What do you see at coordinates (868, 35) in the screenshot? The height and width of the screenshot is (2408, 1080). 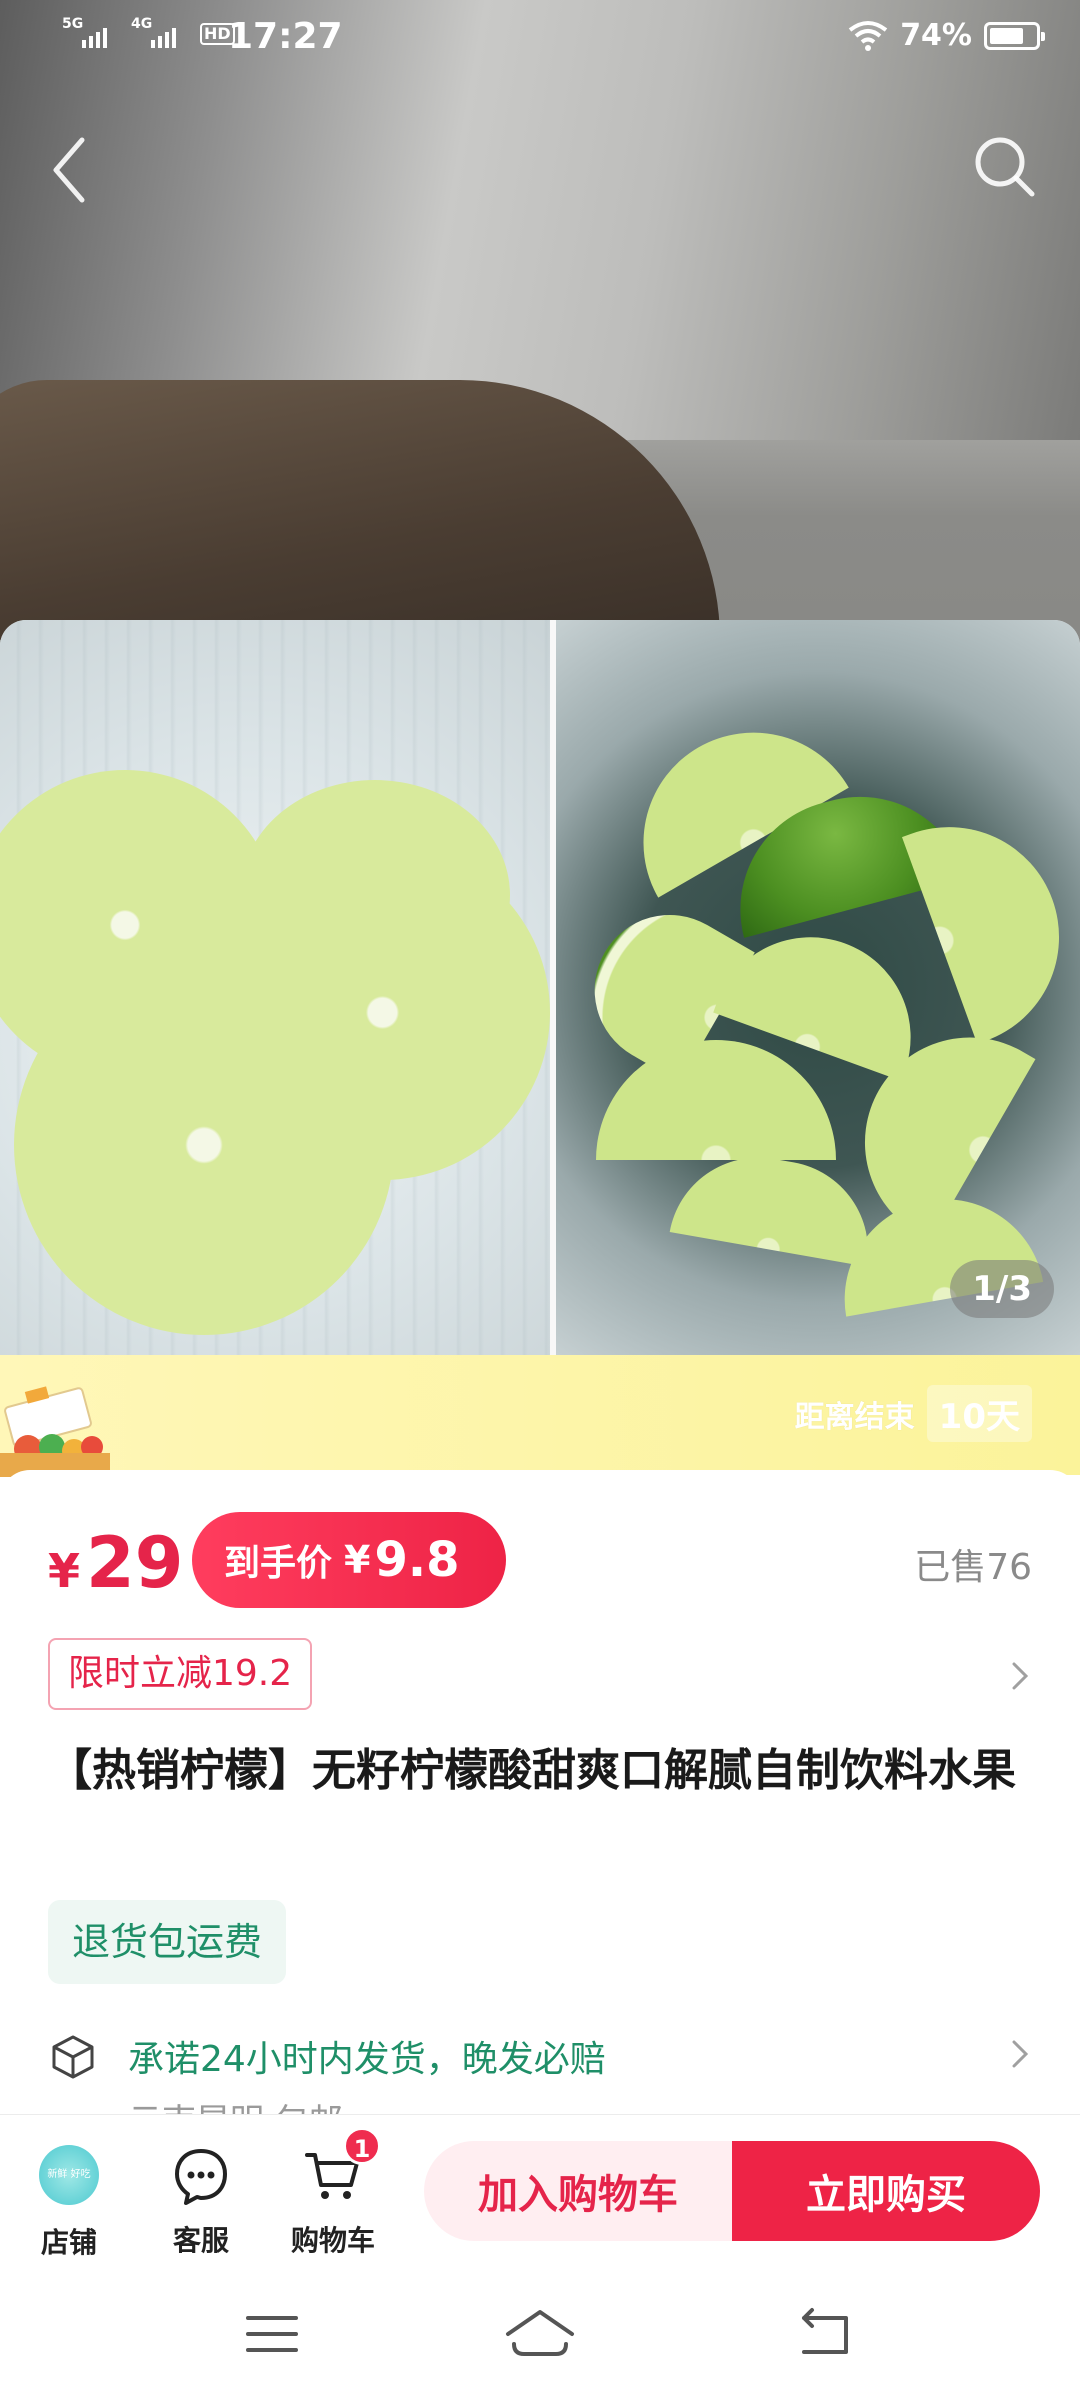 I see `wifi-icon` at bounding box center [868, 35].